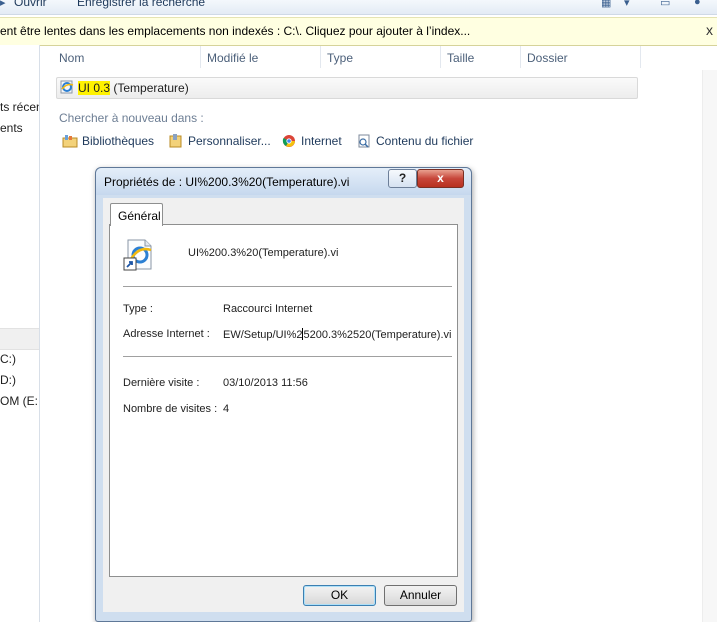 This screenshot has height=622, width=717. I want to click on column-header-type: Type, so click(340, 58).